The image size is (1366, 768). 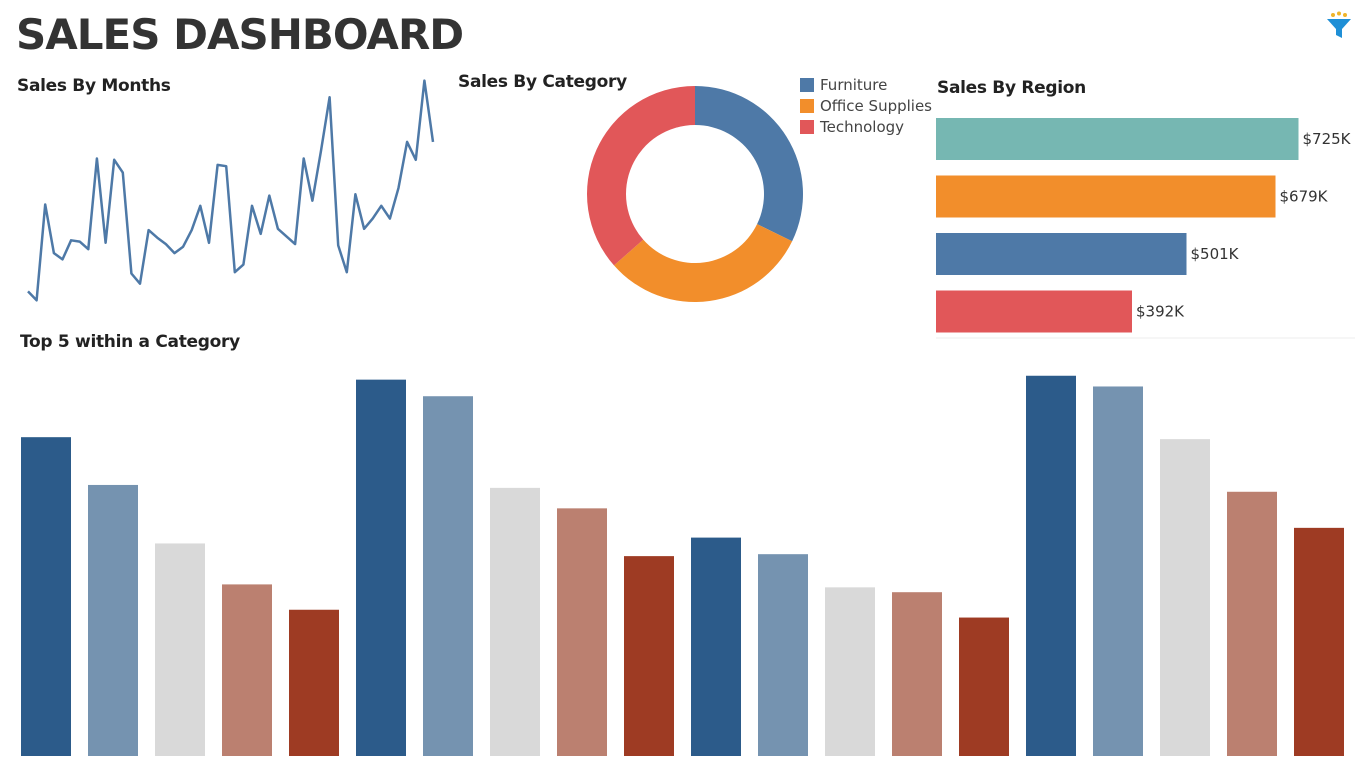 I want to click on category-legend: Furniture Office Supplies Technology, so click(x=866, y=105).